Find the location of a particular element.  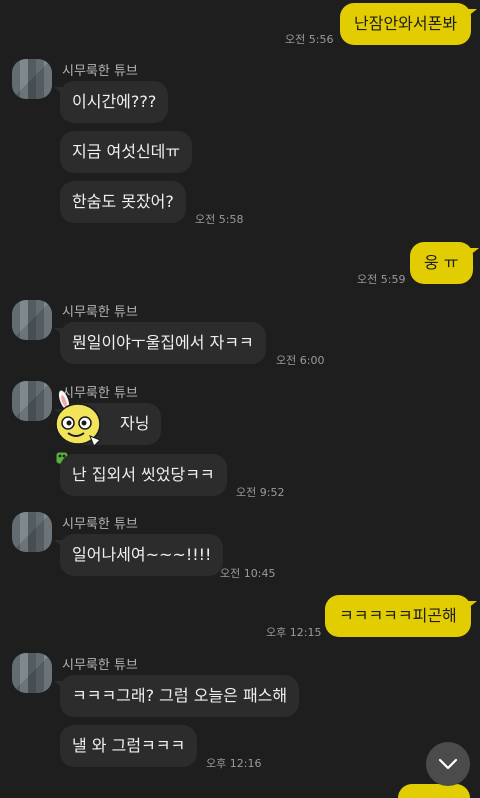

my-message-partial is located at coordinates (434, 791).